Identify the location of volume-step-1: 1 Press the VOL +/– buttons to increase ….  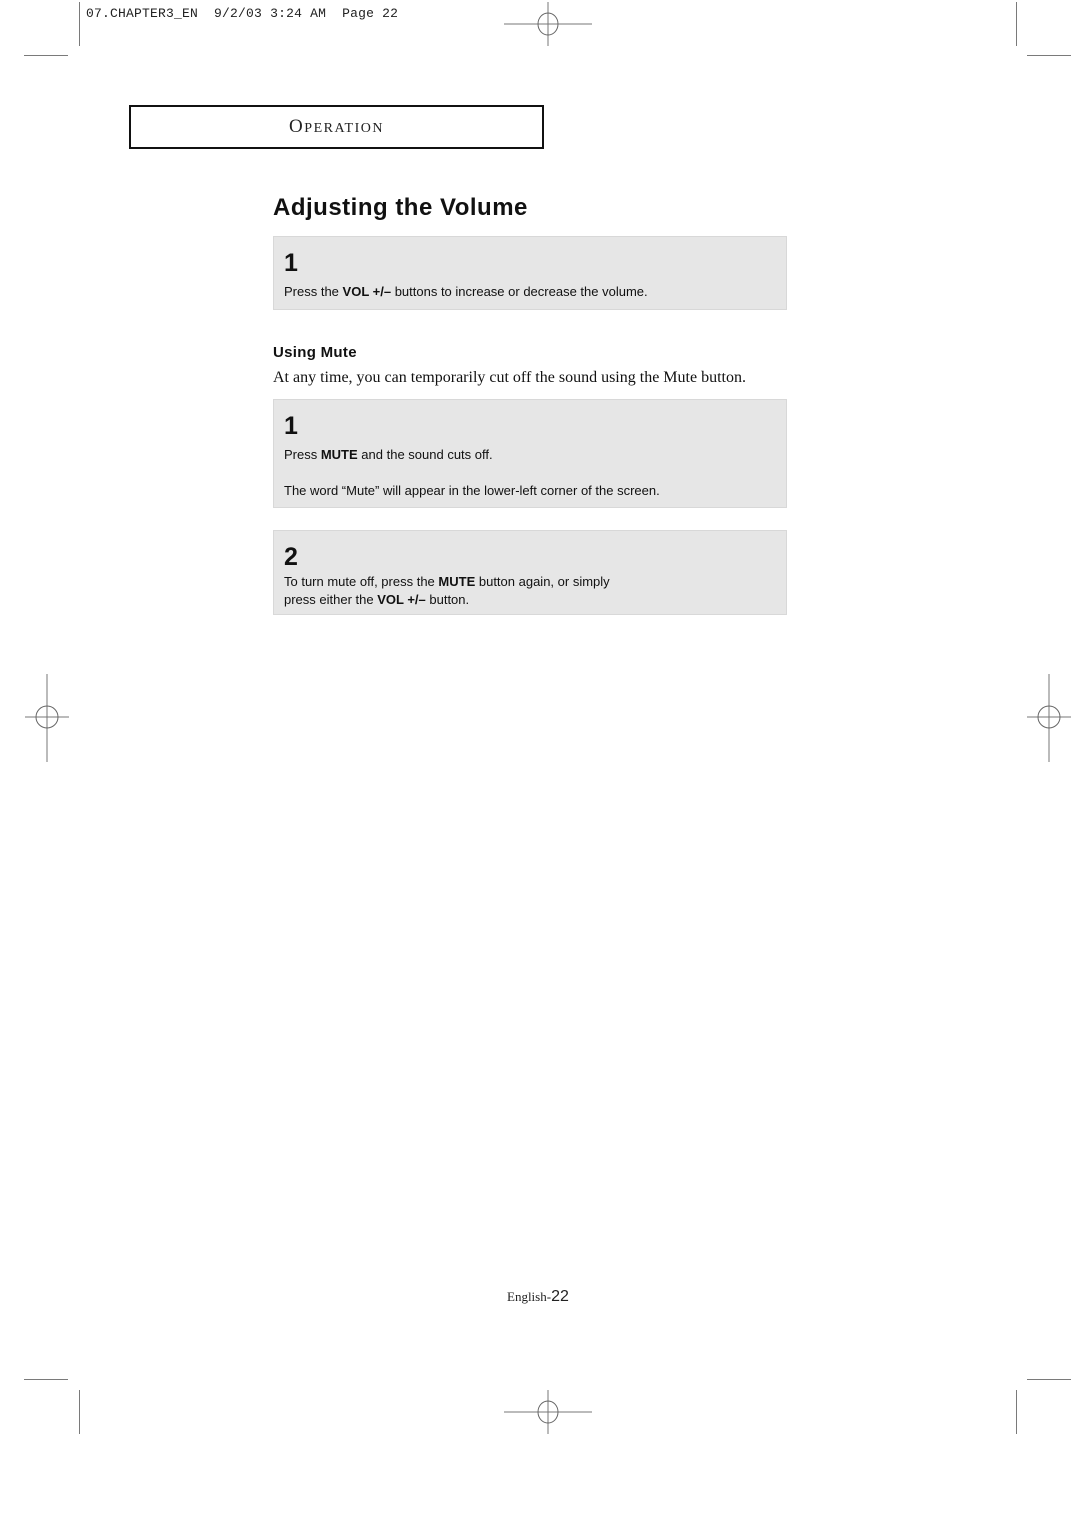
(530, 273).